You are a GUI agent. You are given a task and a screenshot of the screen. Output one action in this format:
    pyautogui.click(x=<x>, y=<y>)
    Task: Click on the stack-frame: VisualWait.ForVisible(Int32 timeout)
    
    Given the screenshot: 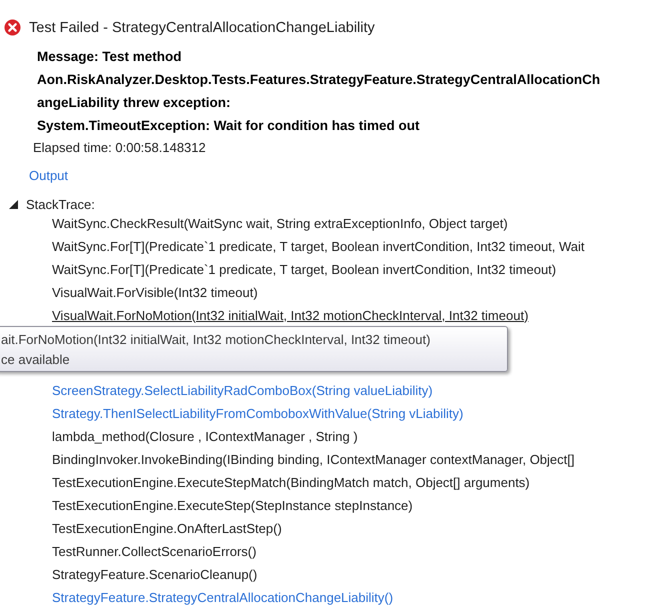 What is the action you would take?
    pyautogui.click(x=155, y=292)
    